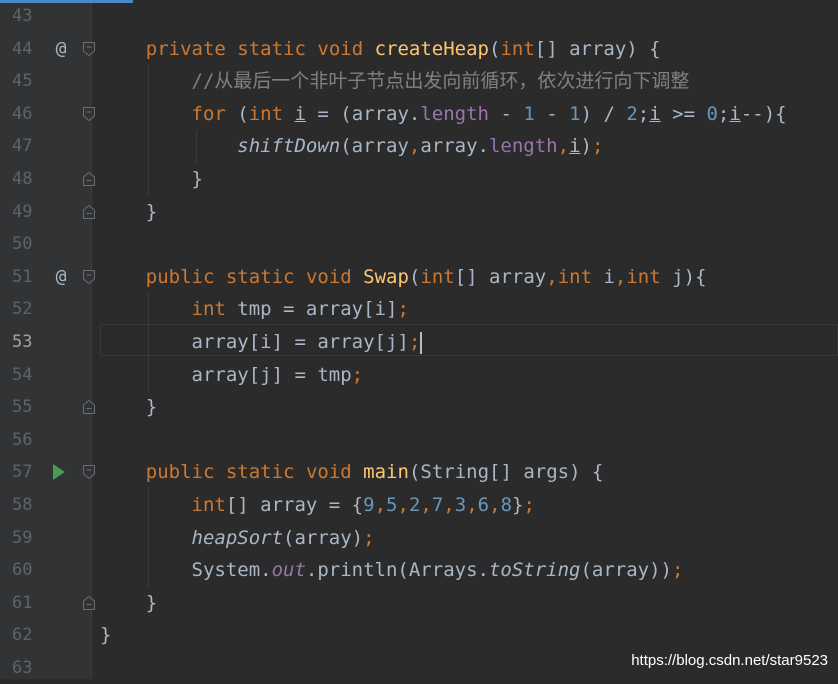 This screenshot has height=684, width=838. What do you see at coordinates (22, 472) in the screenshot?
I see `line-number: 57` at bounding box center [22, 472].